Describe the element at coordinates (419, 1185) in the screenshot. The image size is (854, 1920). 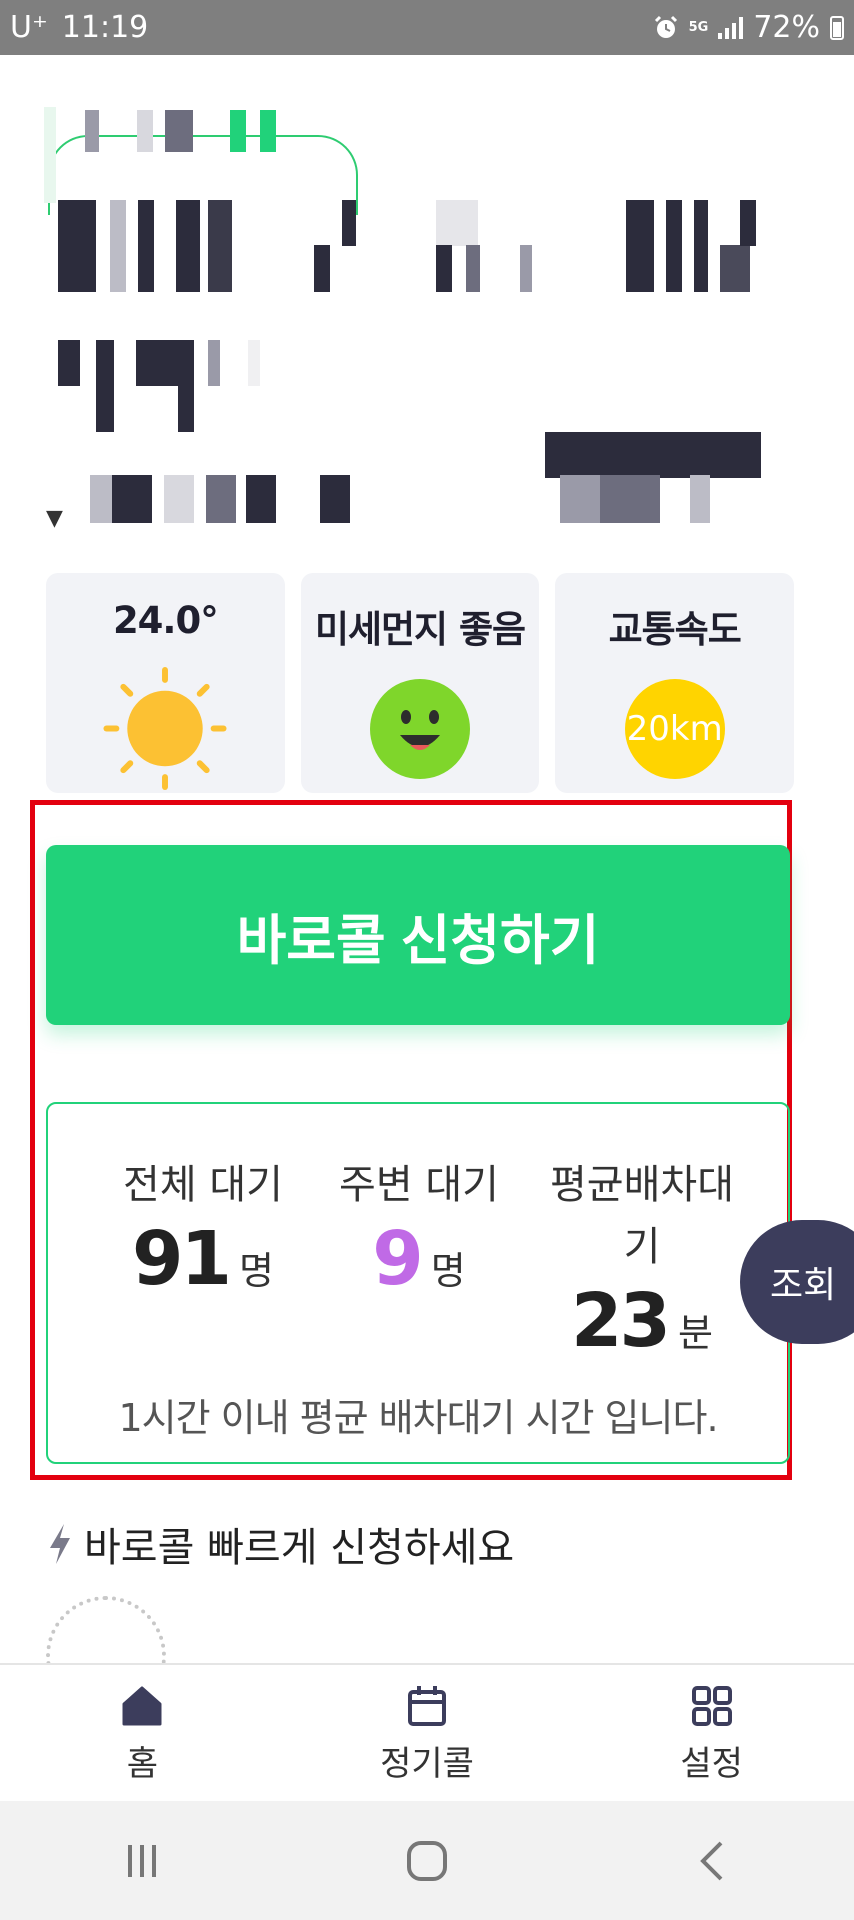
I see `nearby-wait-label: 주변 대기` at that location.